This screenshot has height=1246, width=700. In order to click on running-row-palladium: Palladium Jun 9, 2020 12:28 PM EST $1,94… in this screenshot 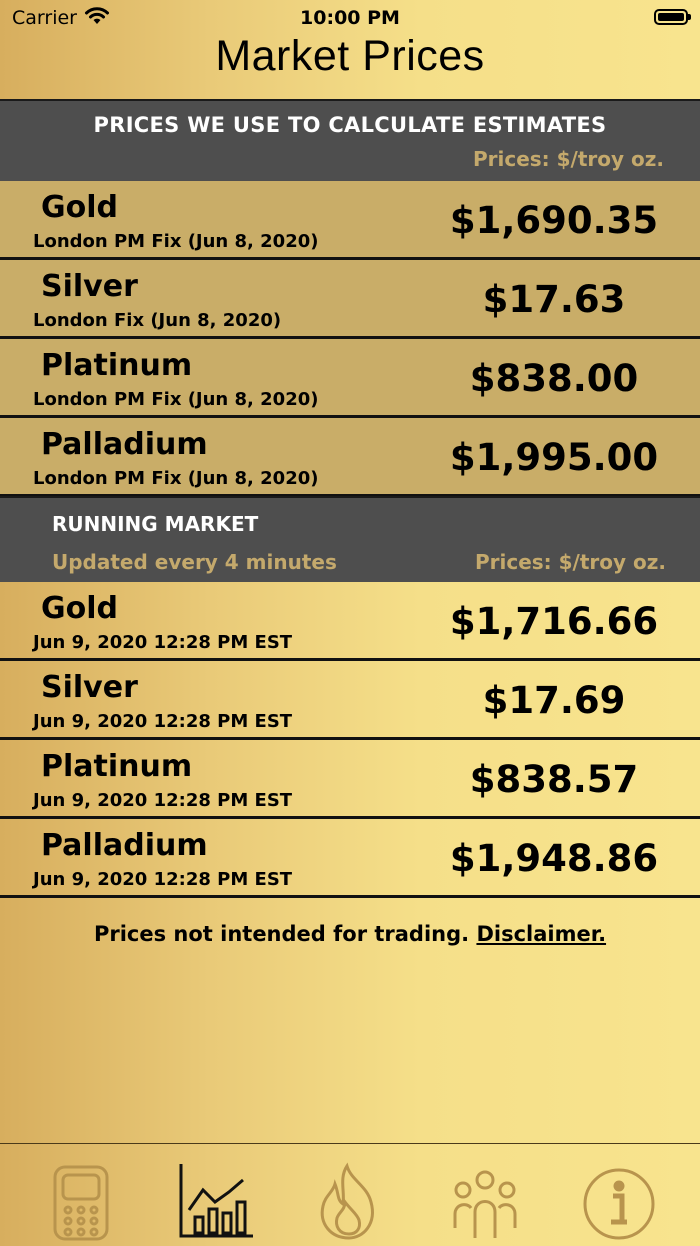, I will do `click(350, 858)`.